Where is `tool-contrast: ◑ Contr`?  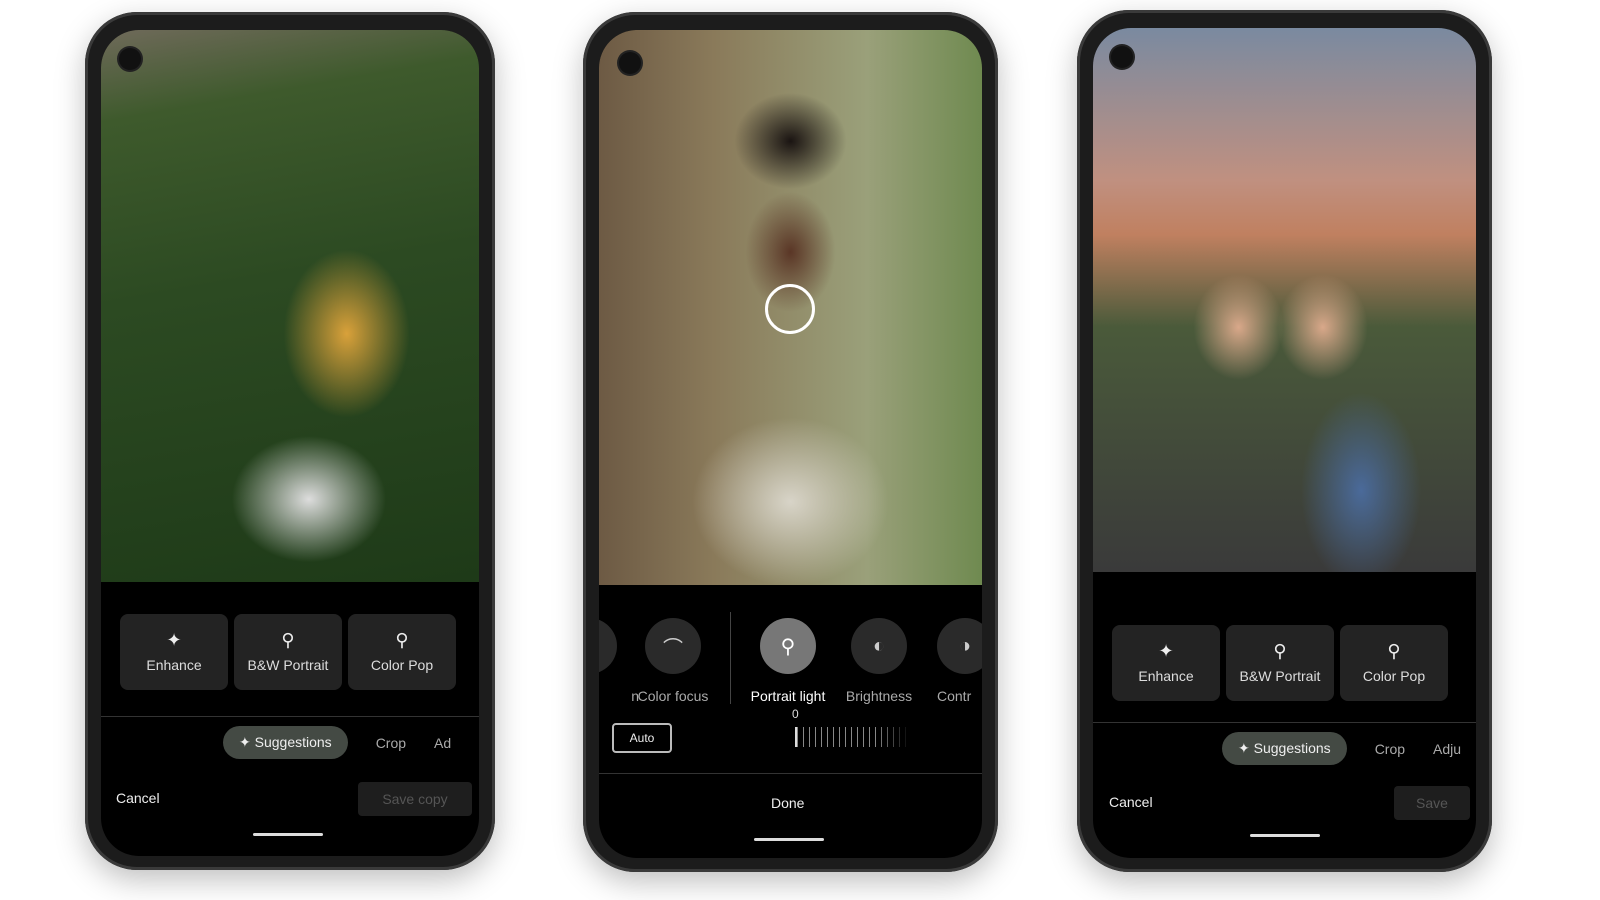 tool-contrast: ◑ Contr is located at coordinates (948, 661).